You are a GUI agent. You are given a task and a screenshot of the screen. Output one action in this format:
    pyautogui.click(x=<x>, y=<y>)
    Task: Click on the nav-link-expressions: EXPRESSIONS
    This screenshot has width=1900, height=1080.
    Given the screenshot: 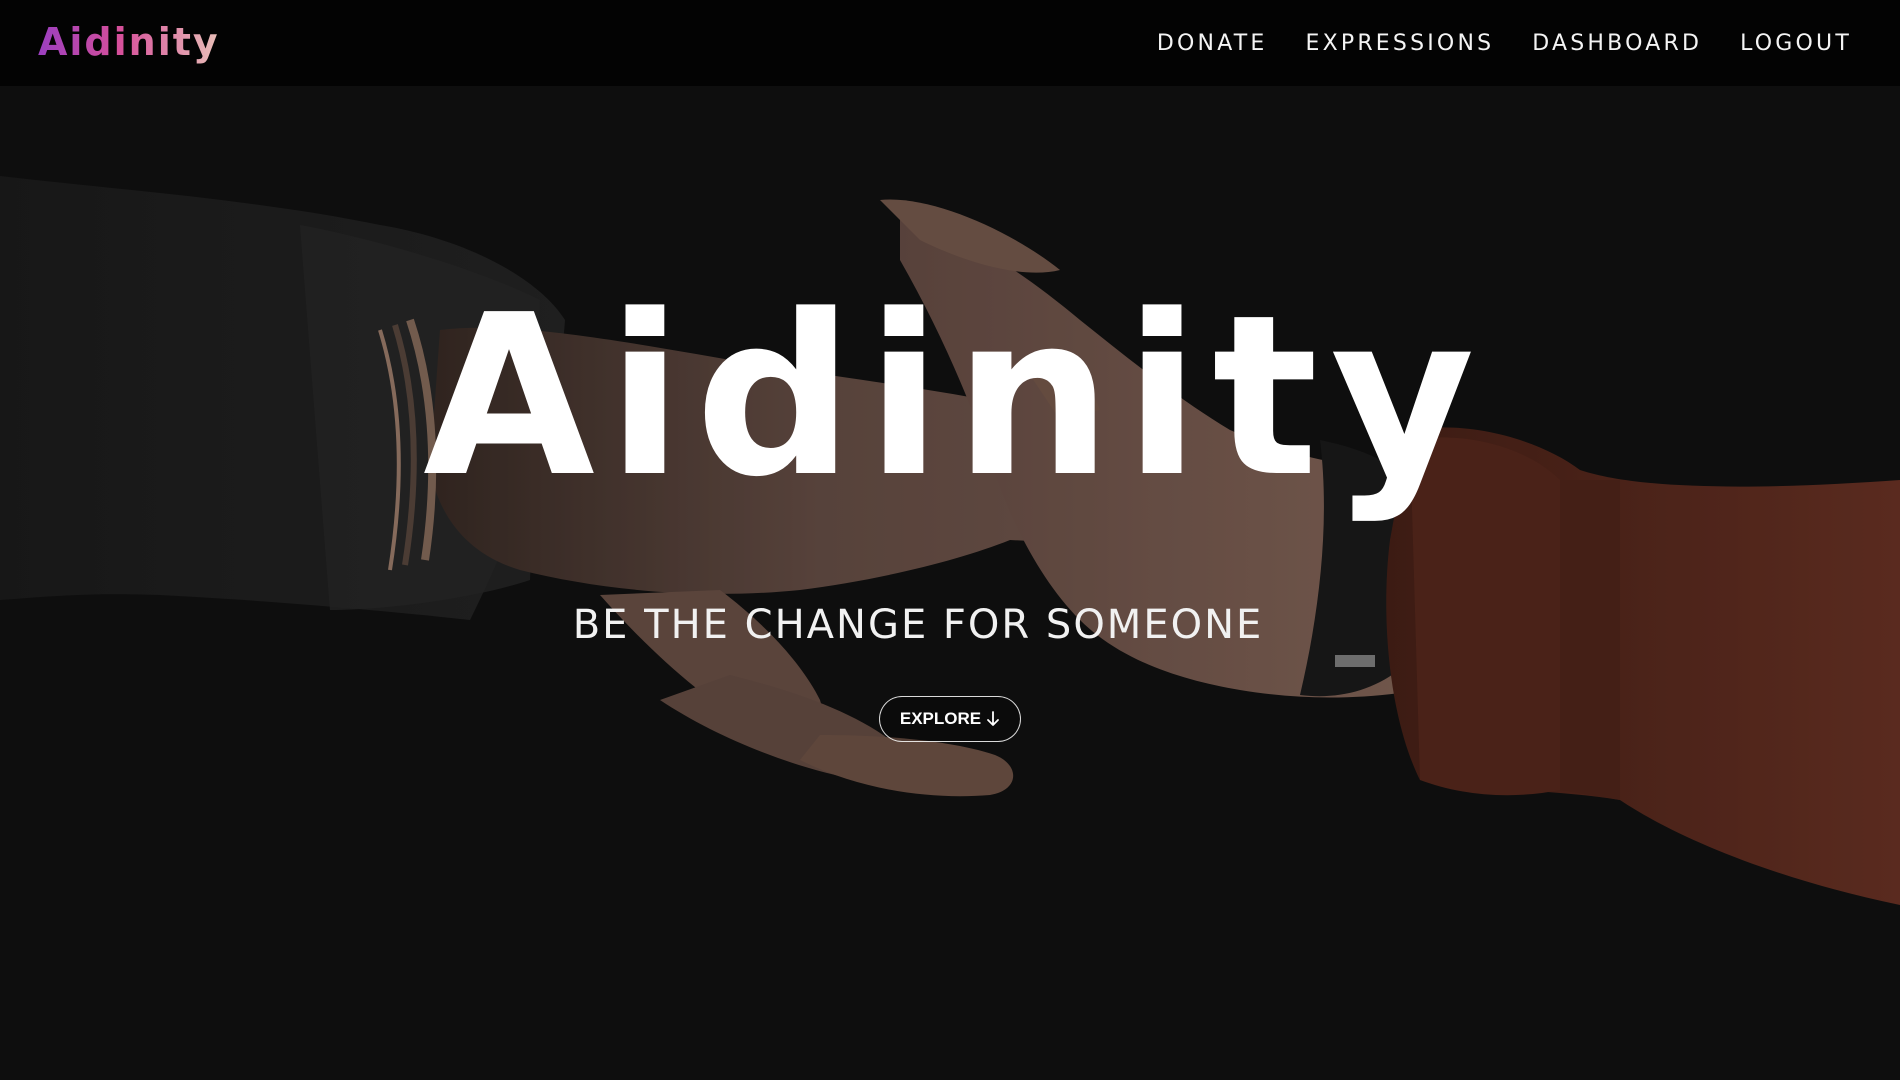 What is the action you would take?
    pyautogui.click(x=1399, y=43)
    